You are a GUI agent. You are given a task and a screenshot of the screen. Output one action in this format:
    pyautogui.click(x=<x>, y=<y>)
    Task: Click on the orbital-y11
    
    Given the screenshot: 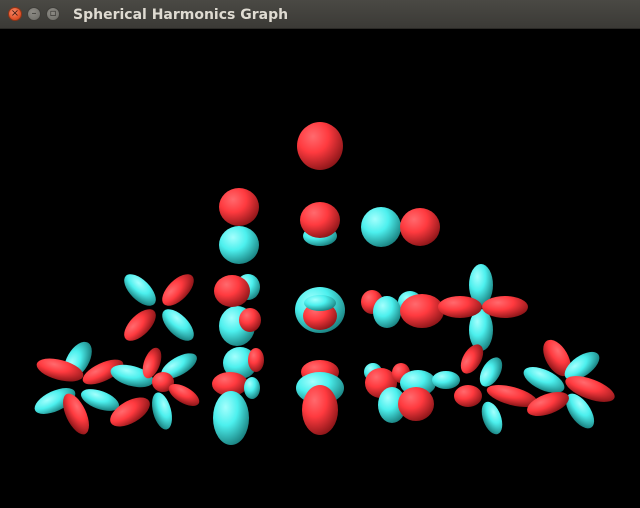 What is the action you would take?
    pyautogui.click(x=400, y=227)
    